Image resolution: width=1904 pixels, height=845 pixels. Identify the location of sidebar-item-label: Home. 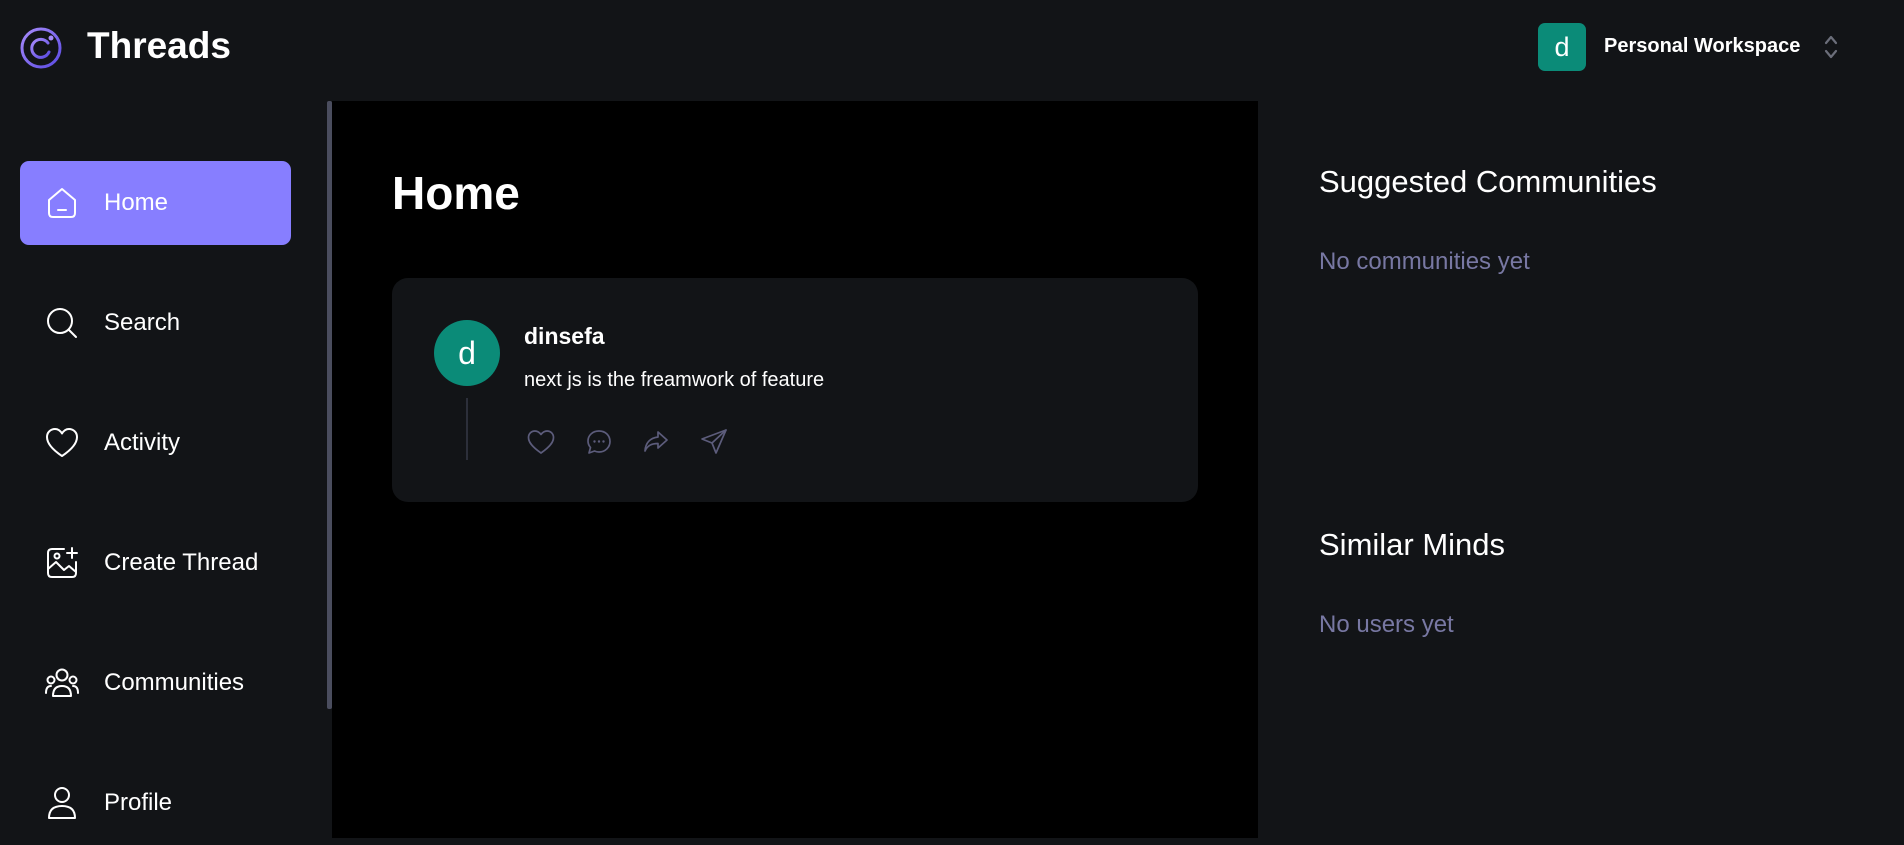
(136, 202).